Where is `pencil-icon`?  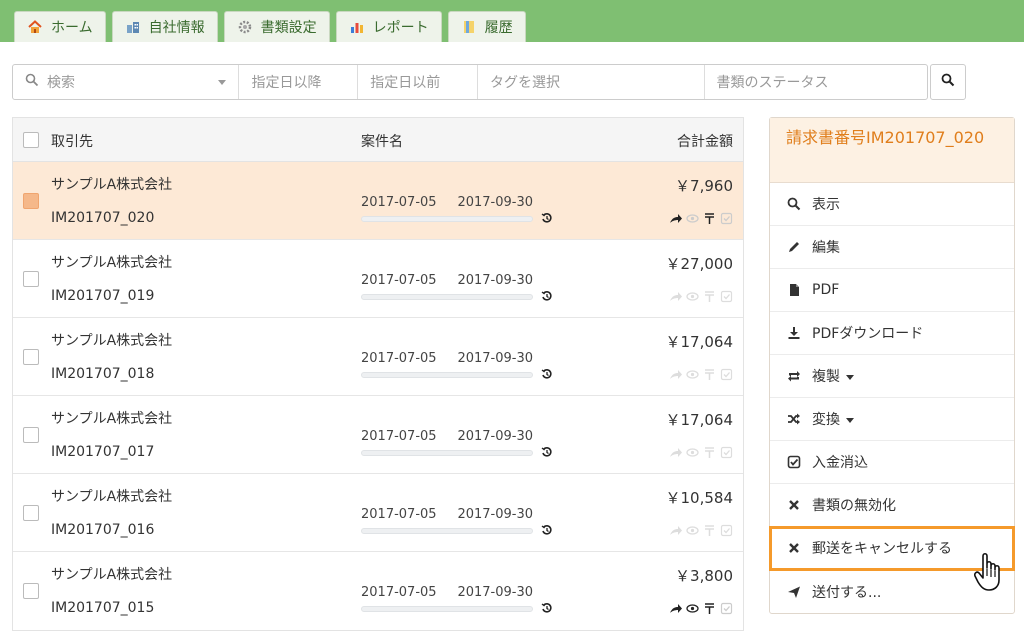 pencil-icon is located at coordinates (794, 247).